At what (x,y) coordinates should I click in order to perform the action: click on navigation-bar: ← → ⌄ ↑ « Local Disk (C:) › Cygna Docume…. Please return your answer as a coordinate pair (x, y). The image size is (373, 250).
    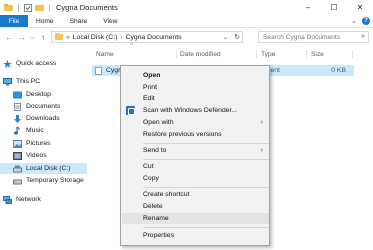
    Looking at the image, I should click on (186, 37).